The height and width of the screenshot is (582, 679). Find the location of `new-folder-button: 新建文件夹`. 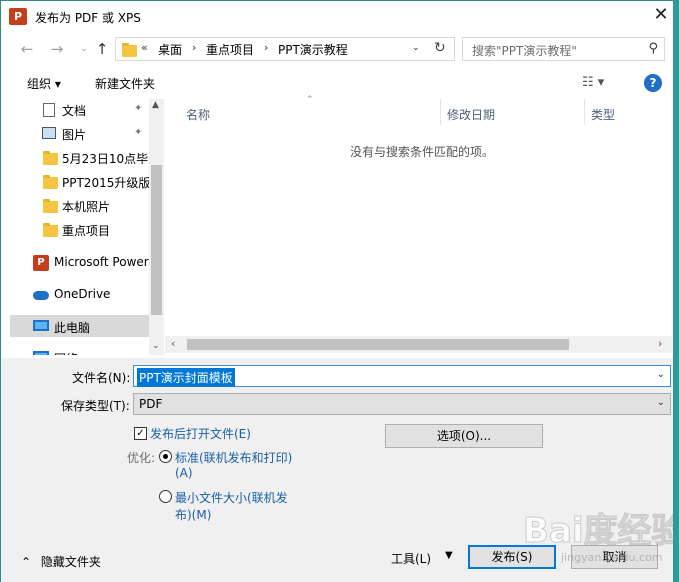

new-folder-button: 新建文件夹 is located at coordinates (125, 83).